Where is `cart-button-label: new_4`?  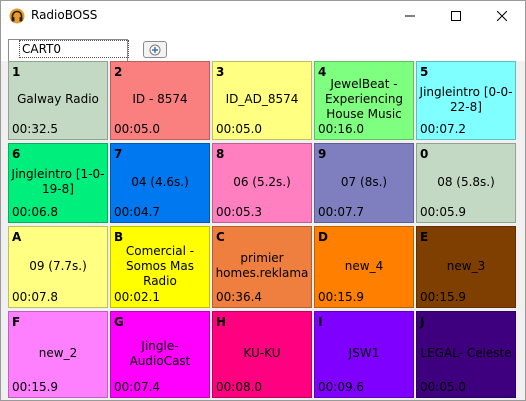
cart-button-label: new_4 is located at coordinates (364, 265).